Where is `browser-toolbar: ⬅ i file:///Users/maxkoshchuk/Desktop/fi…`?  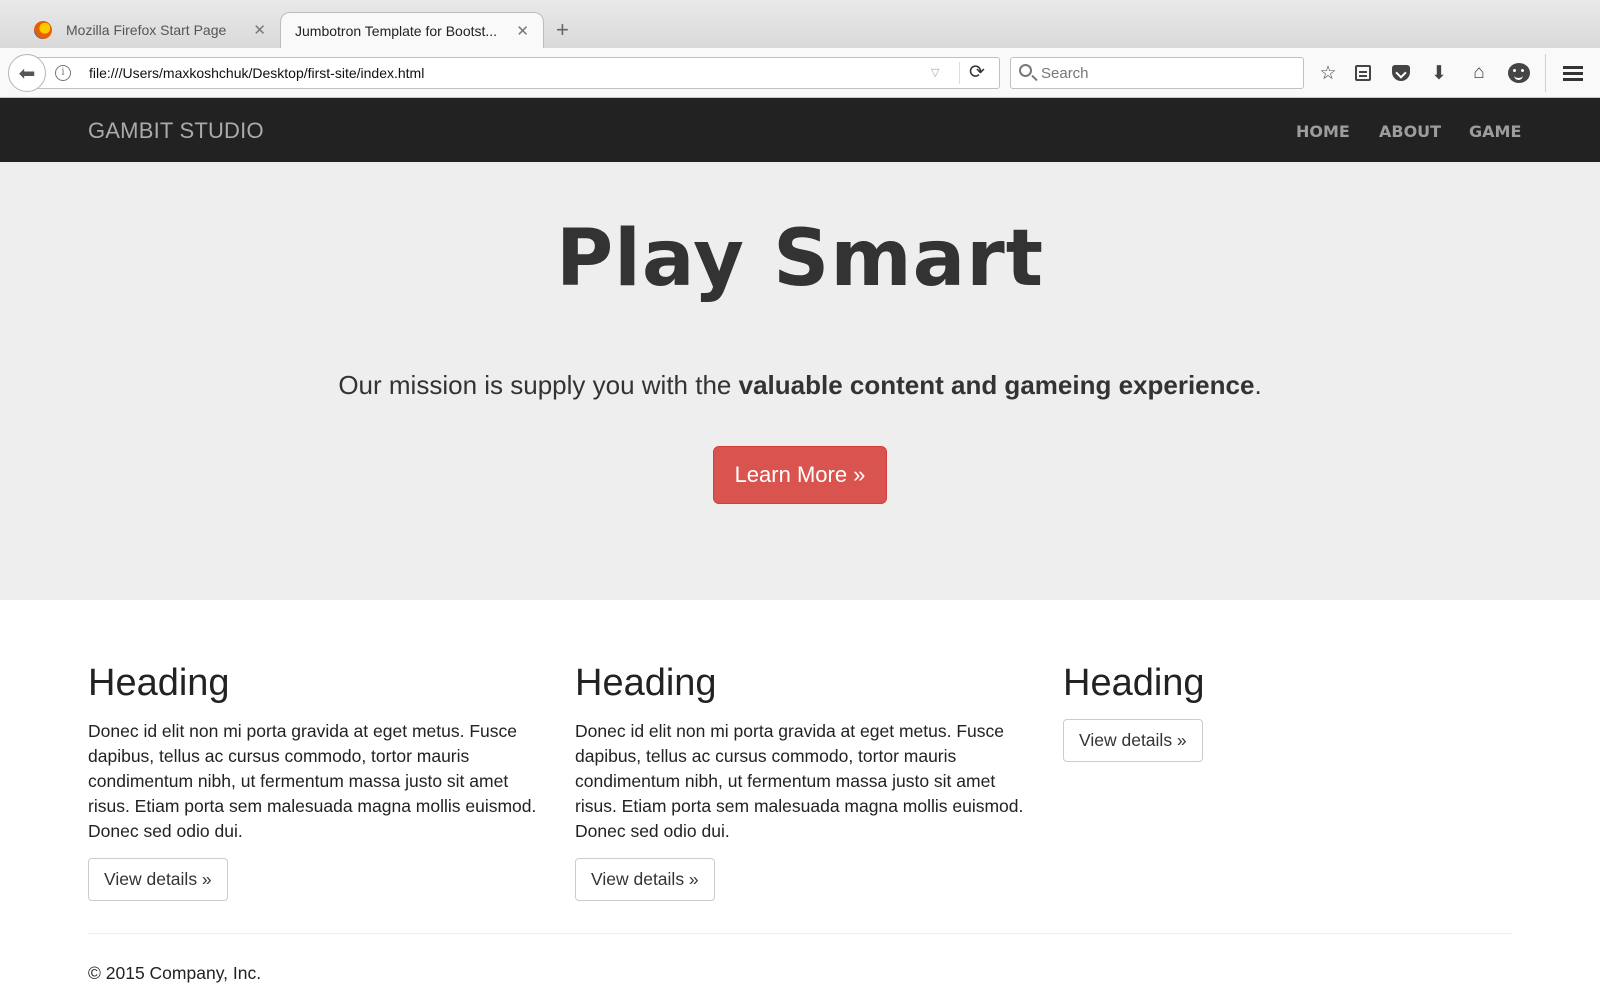
browser-toolbar: ⬅ i file:///Users/maxkoshchuk/Desktop/fi… is located at coordinates (800, 73).